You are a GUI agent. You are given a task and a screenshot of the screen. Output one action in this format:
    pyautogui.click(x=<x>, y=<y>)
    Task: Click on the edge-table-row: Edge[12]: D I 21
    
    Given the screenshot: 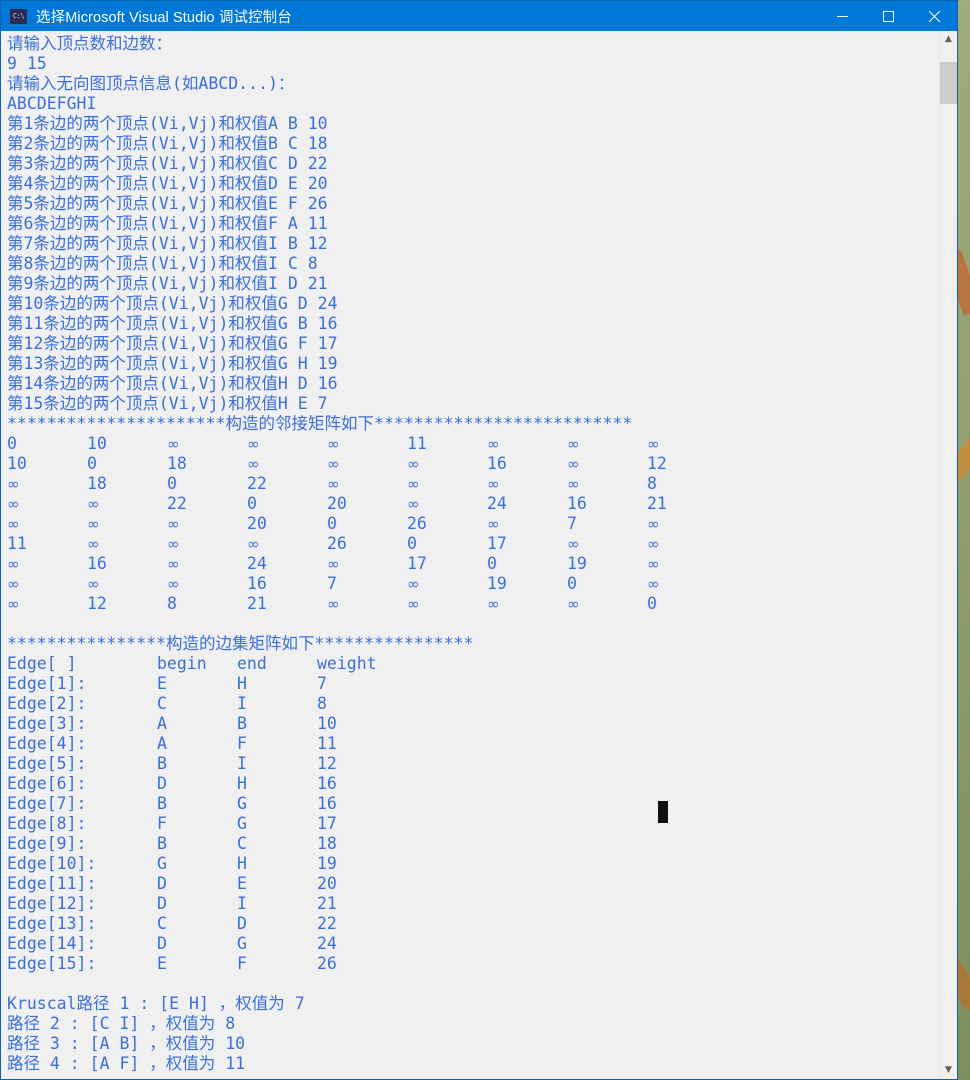 What is the action you would take?
    pyautogui.click(x=473, y=904)
    